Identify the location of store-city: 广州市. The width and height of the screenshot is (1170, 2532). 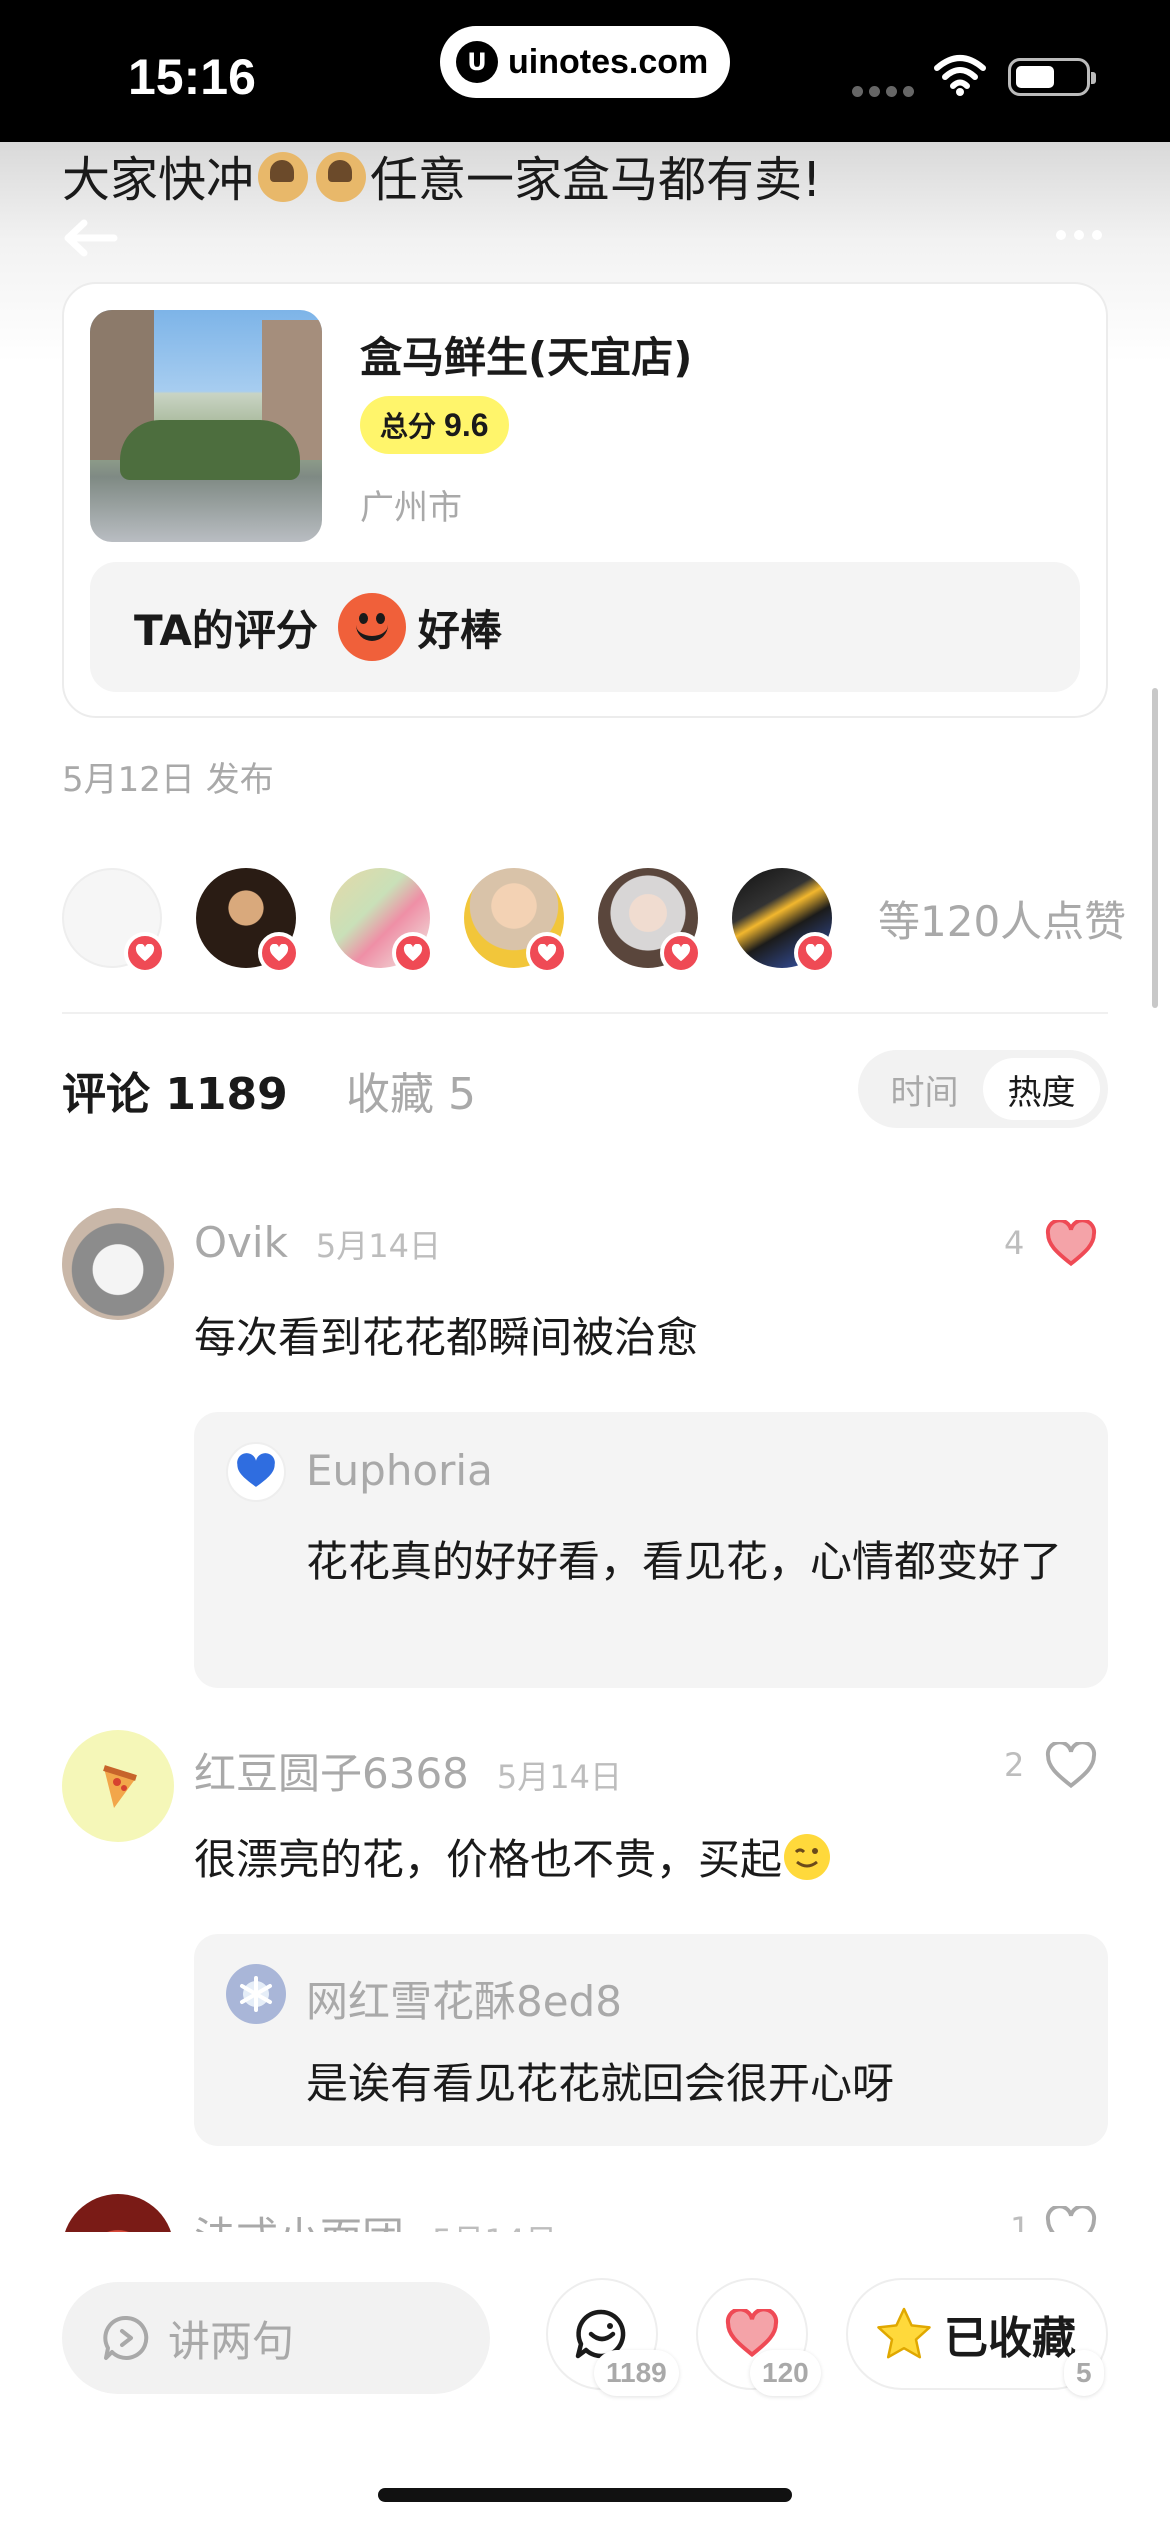
(411, 508).